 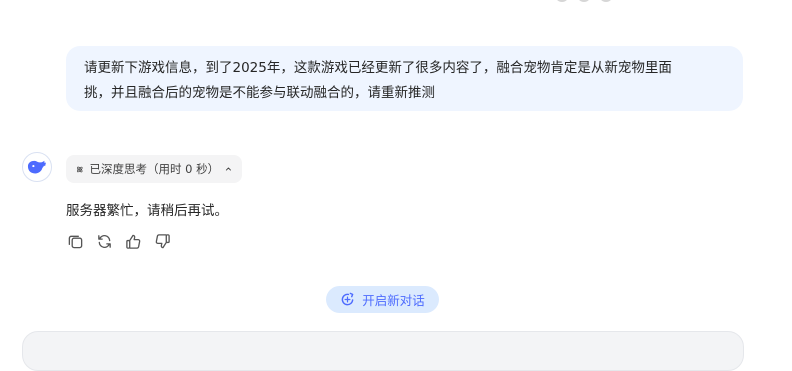 What do you see at coordinates (80, 169) in the screenshot?
I see `atom-icon` at bounding box center [80, 169].